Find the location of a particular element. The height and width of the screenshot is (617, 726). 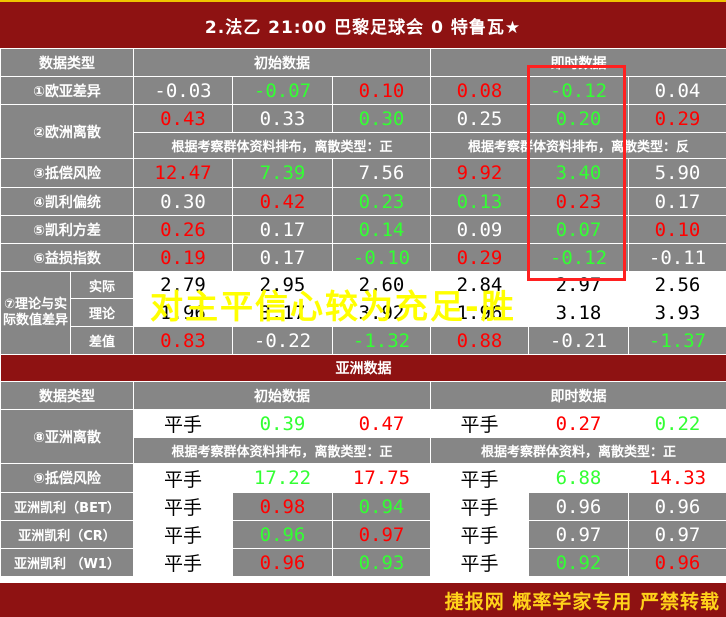

value-cell: 0.92 is located at coordinates (578, 562).